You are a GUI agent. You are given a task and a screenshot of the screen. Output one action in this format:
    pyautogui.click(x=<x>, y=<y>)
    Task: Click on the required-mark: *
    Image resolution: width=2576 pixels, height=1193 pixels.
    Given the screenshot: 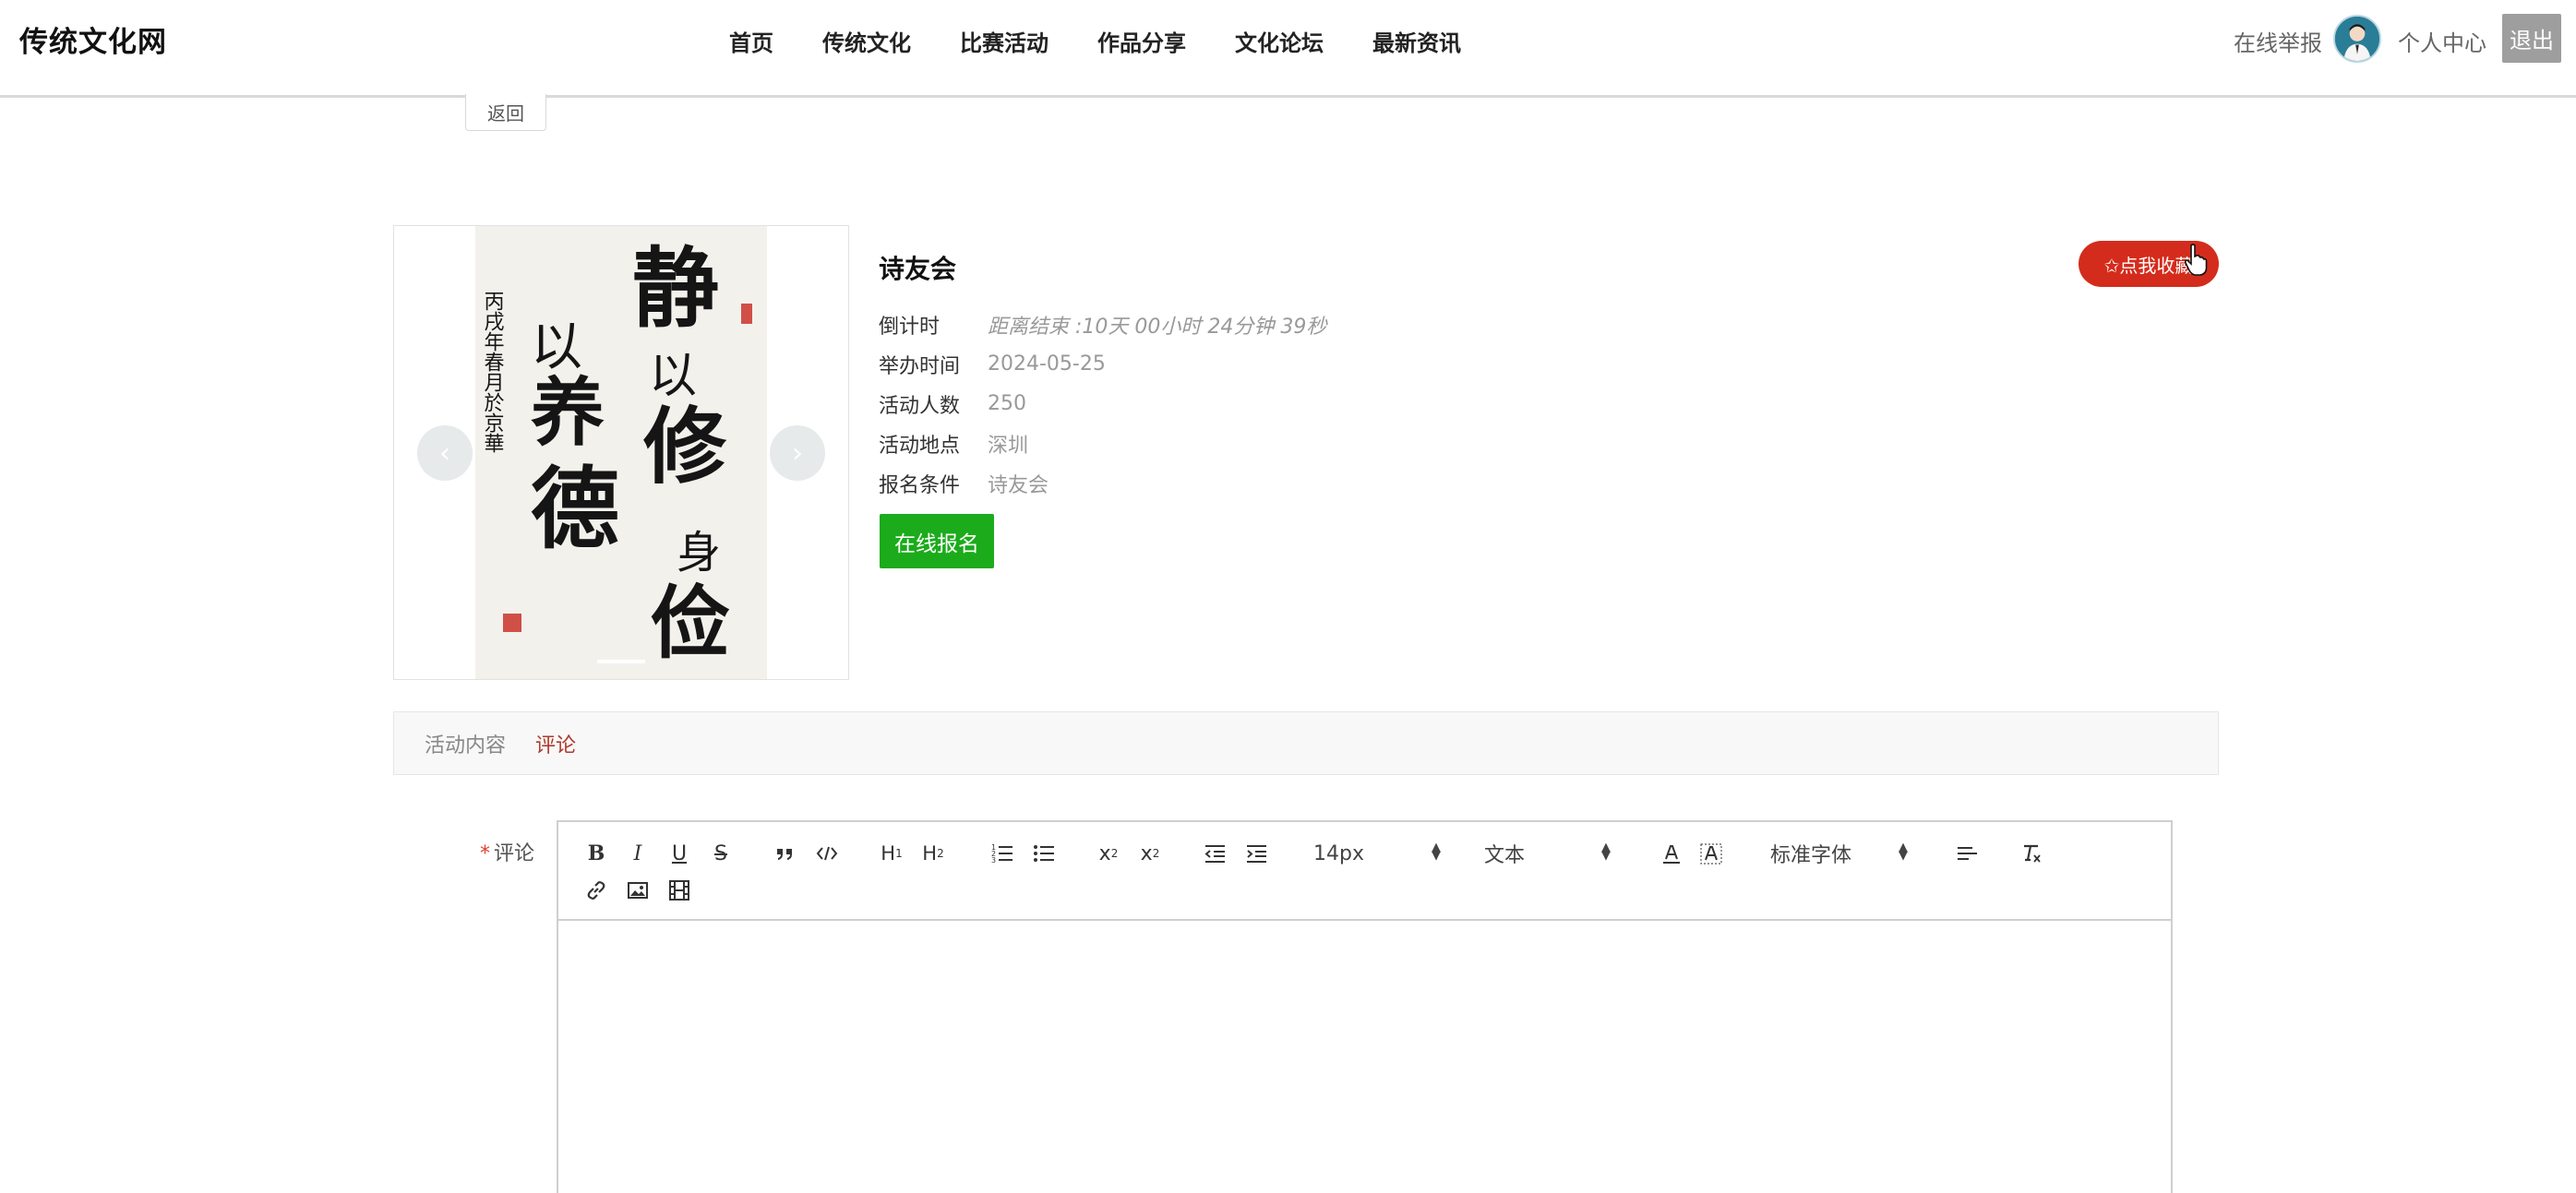 What is the action you would take?
    pyautogui.click(x=485, y=853)
    